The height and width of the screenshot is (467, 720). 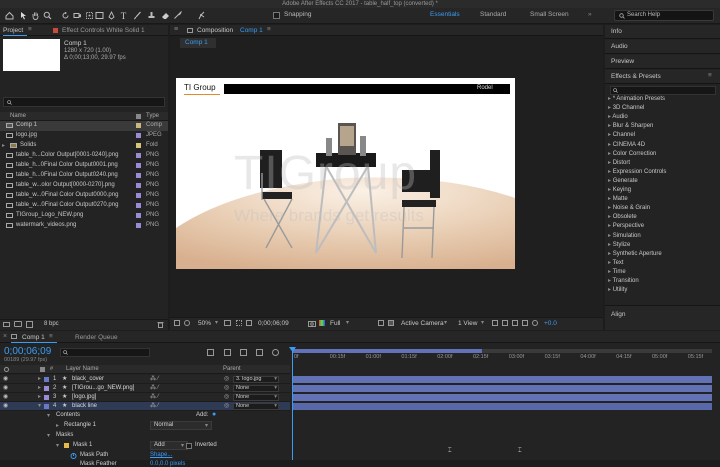 I want to click on effect-category: ▸ Text, so click(x=616, y=262).